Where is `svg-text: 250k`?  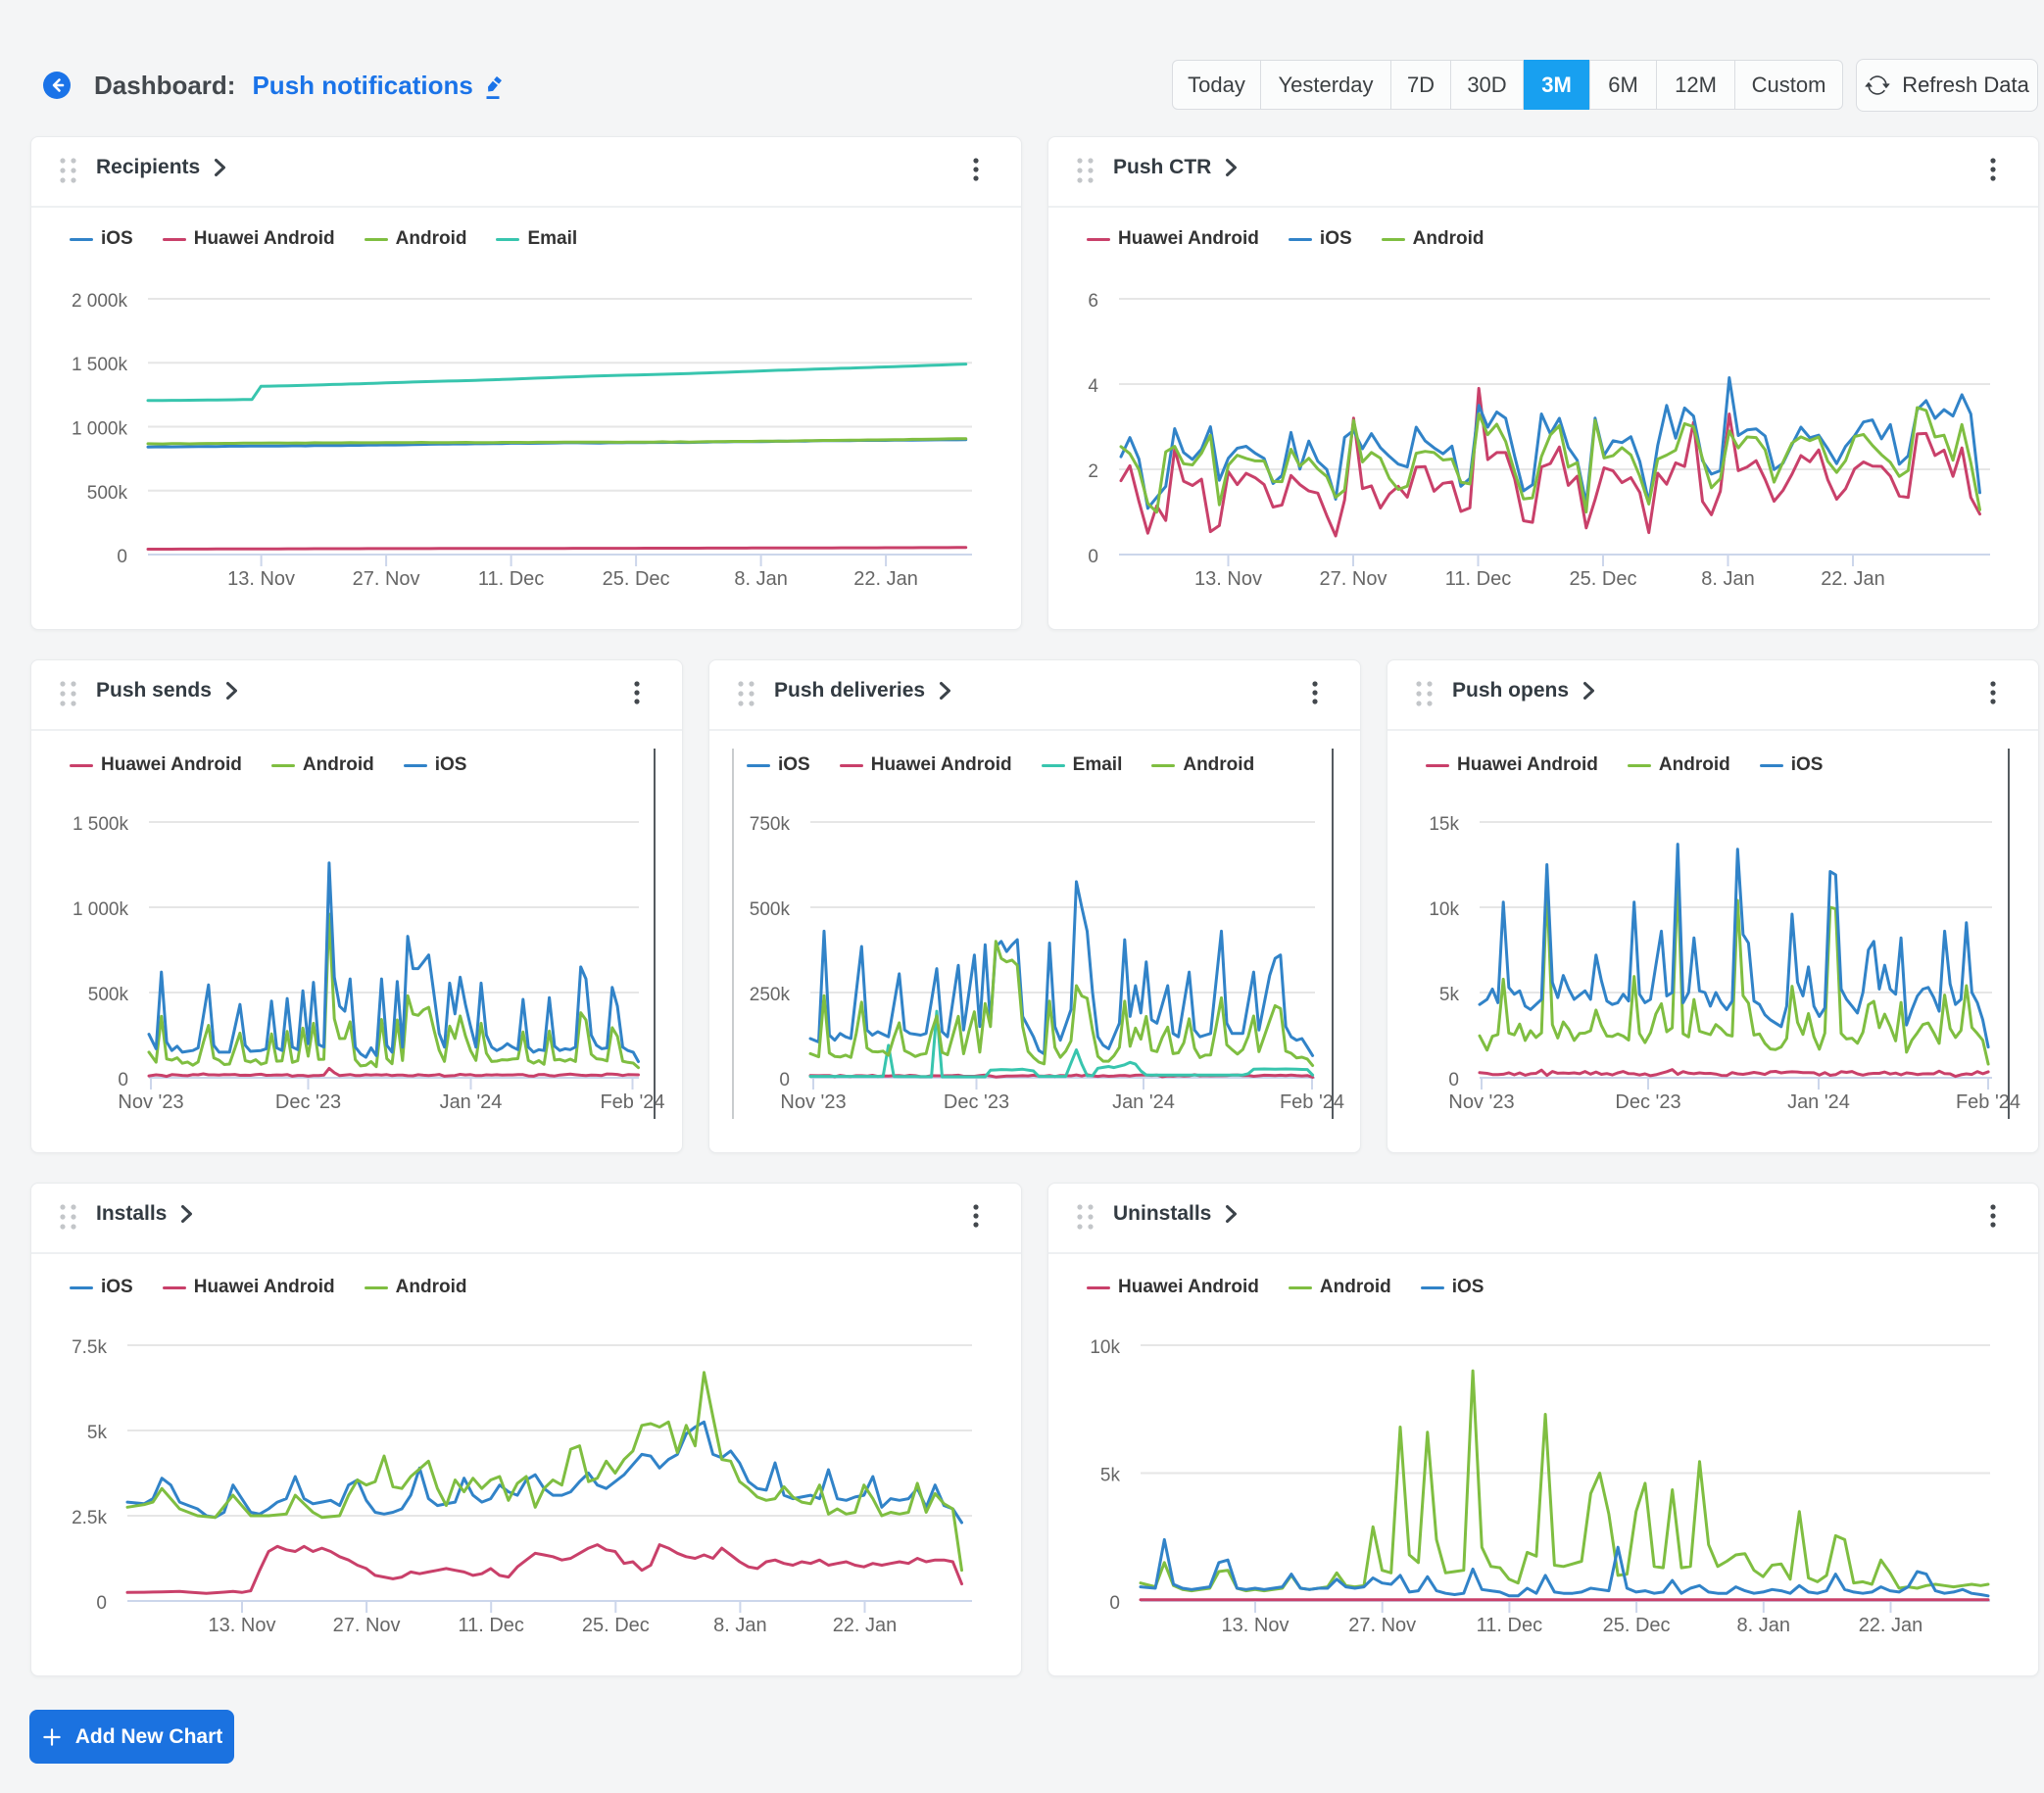 svg-text: 250k is located at coordinates (771, 995).